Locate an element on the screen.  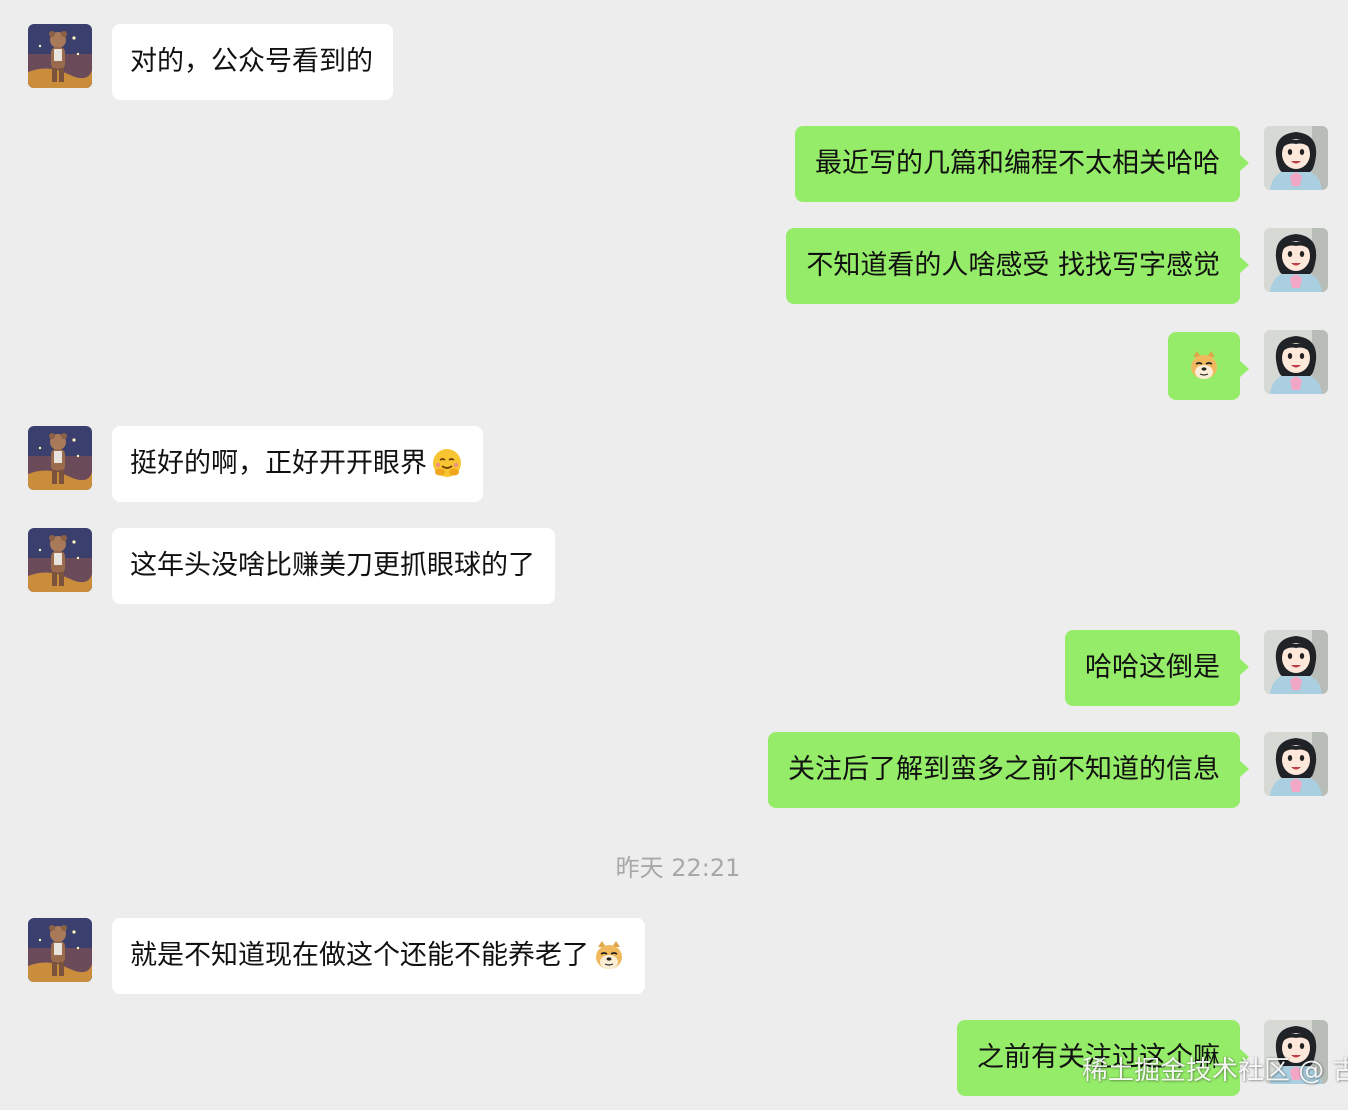
hugging-face-emoji-icon is located at coordinates (447, 463).